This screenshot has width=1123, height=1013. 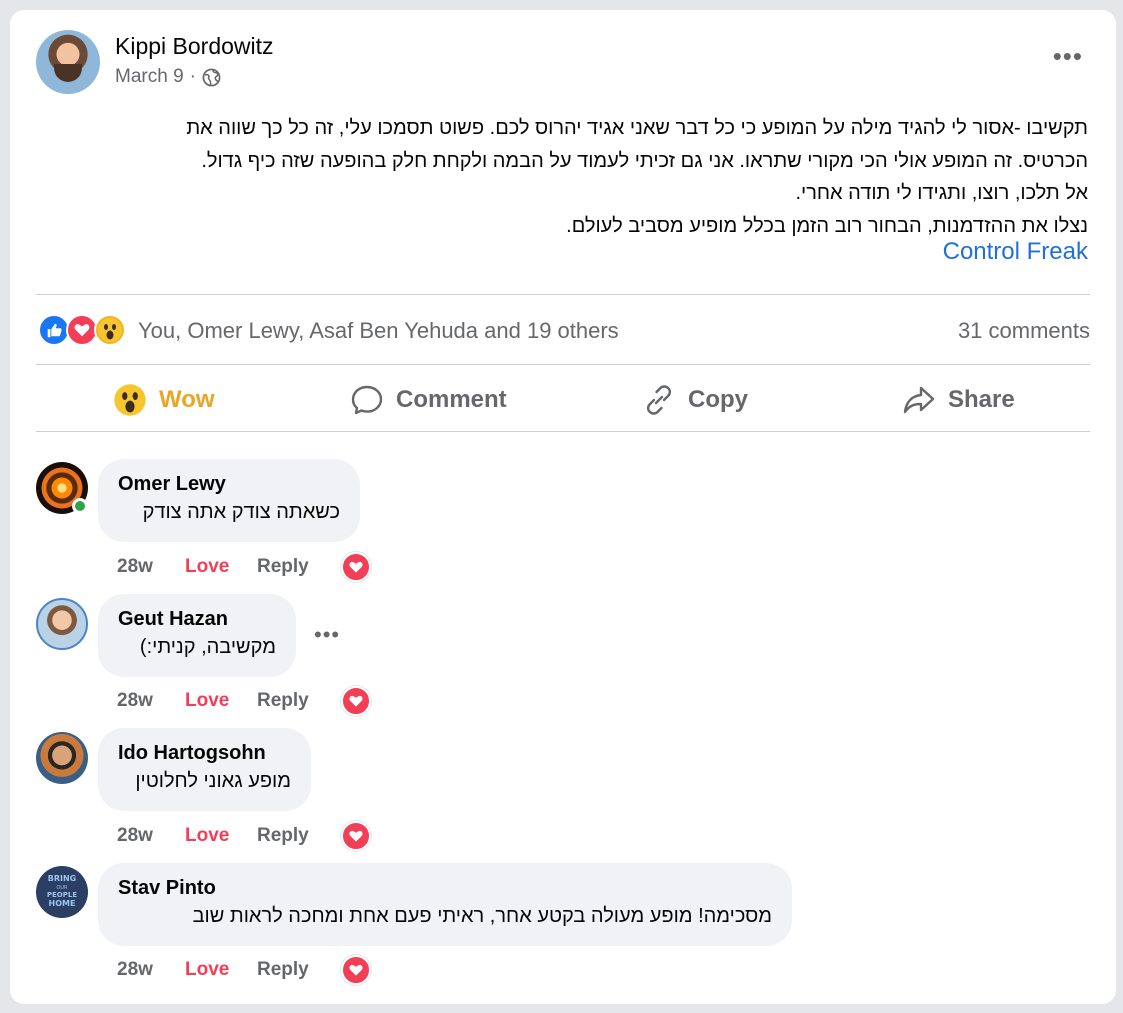 What do you see at coordinates (1068, 56) in the screenshot?
I see `more-options-icon: •••` at bounding box center [1068, 56].